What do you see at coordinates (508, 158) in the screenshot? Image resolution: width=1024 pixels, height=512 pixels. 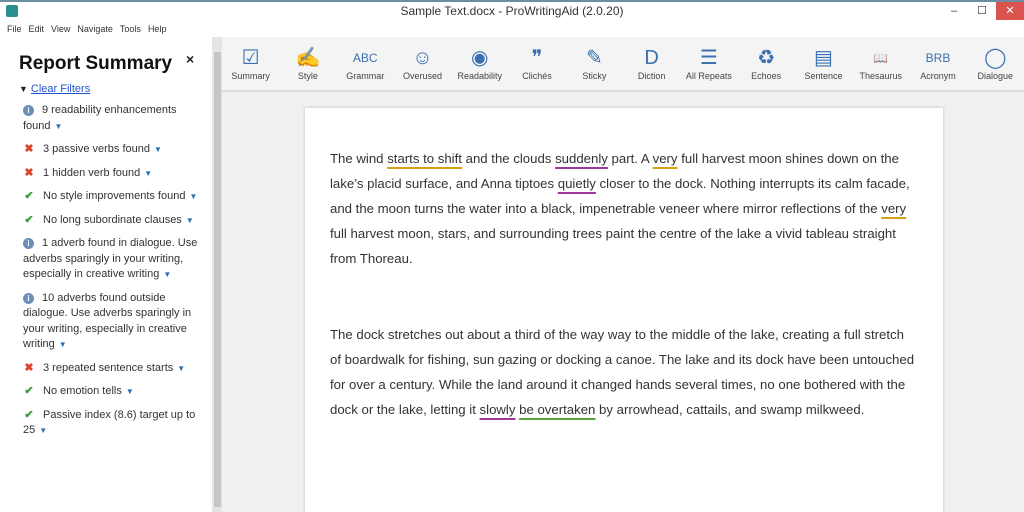 I see `text-run: and the clouds` at bounding box center [508, 158].